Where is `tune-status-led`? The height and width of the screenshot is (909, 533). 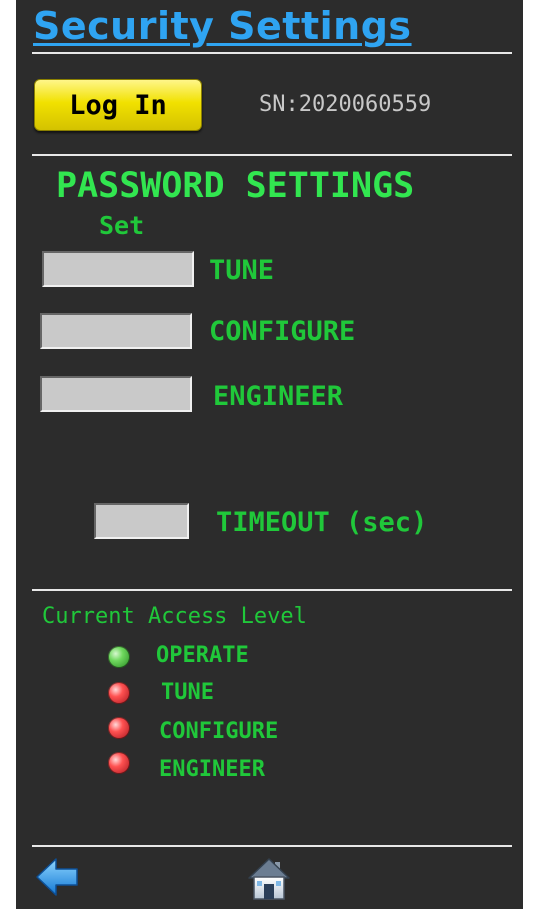 tune-status-led is located at coordinates (119, 693).